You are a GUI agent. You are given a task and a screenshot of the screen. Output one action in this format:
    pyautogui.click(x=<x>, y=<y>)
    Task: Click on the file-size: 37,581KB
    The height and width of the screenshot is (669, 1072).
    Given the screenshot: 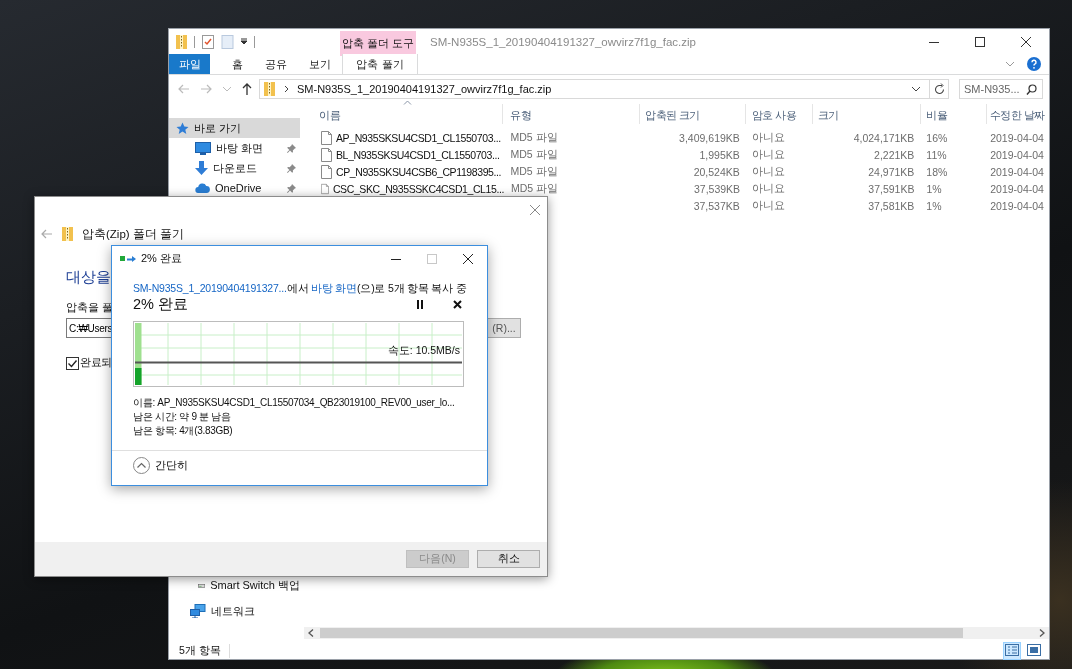 What is the action you would take?
    pyautogui.click(x=891, y=205)
    